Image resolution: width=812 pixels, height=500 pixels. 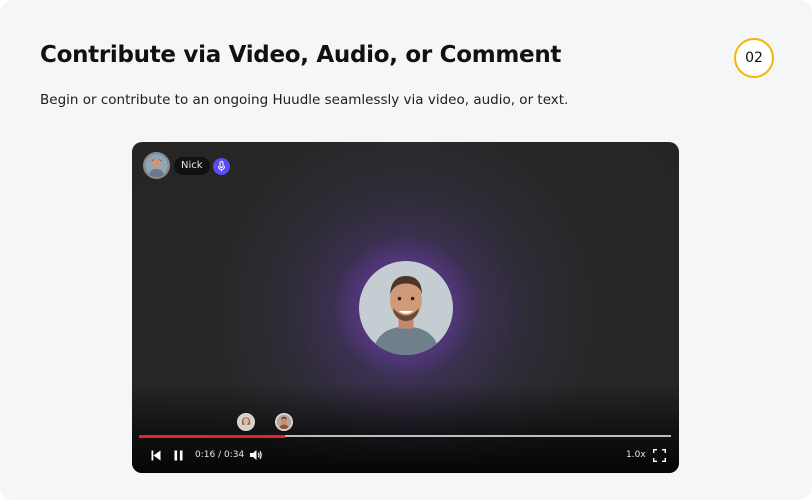 I want to click on commenter-avatar-woman-icon, so click(x=246, y=422).